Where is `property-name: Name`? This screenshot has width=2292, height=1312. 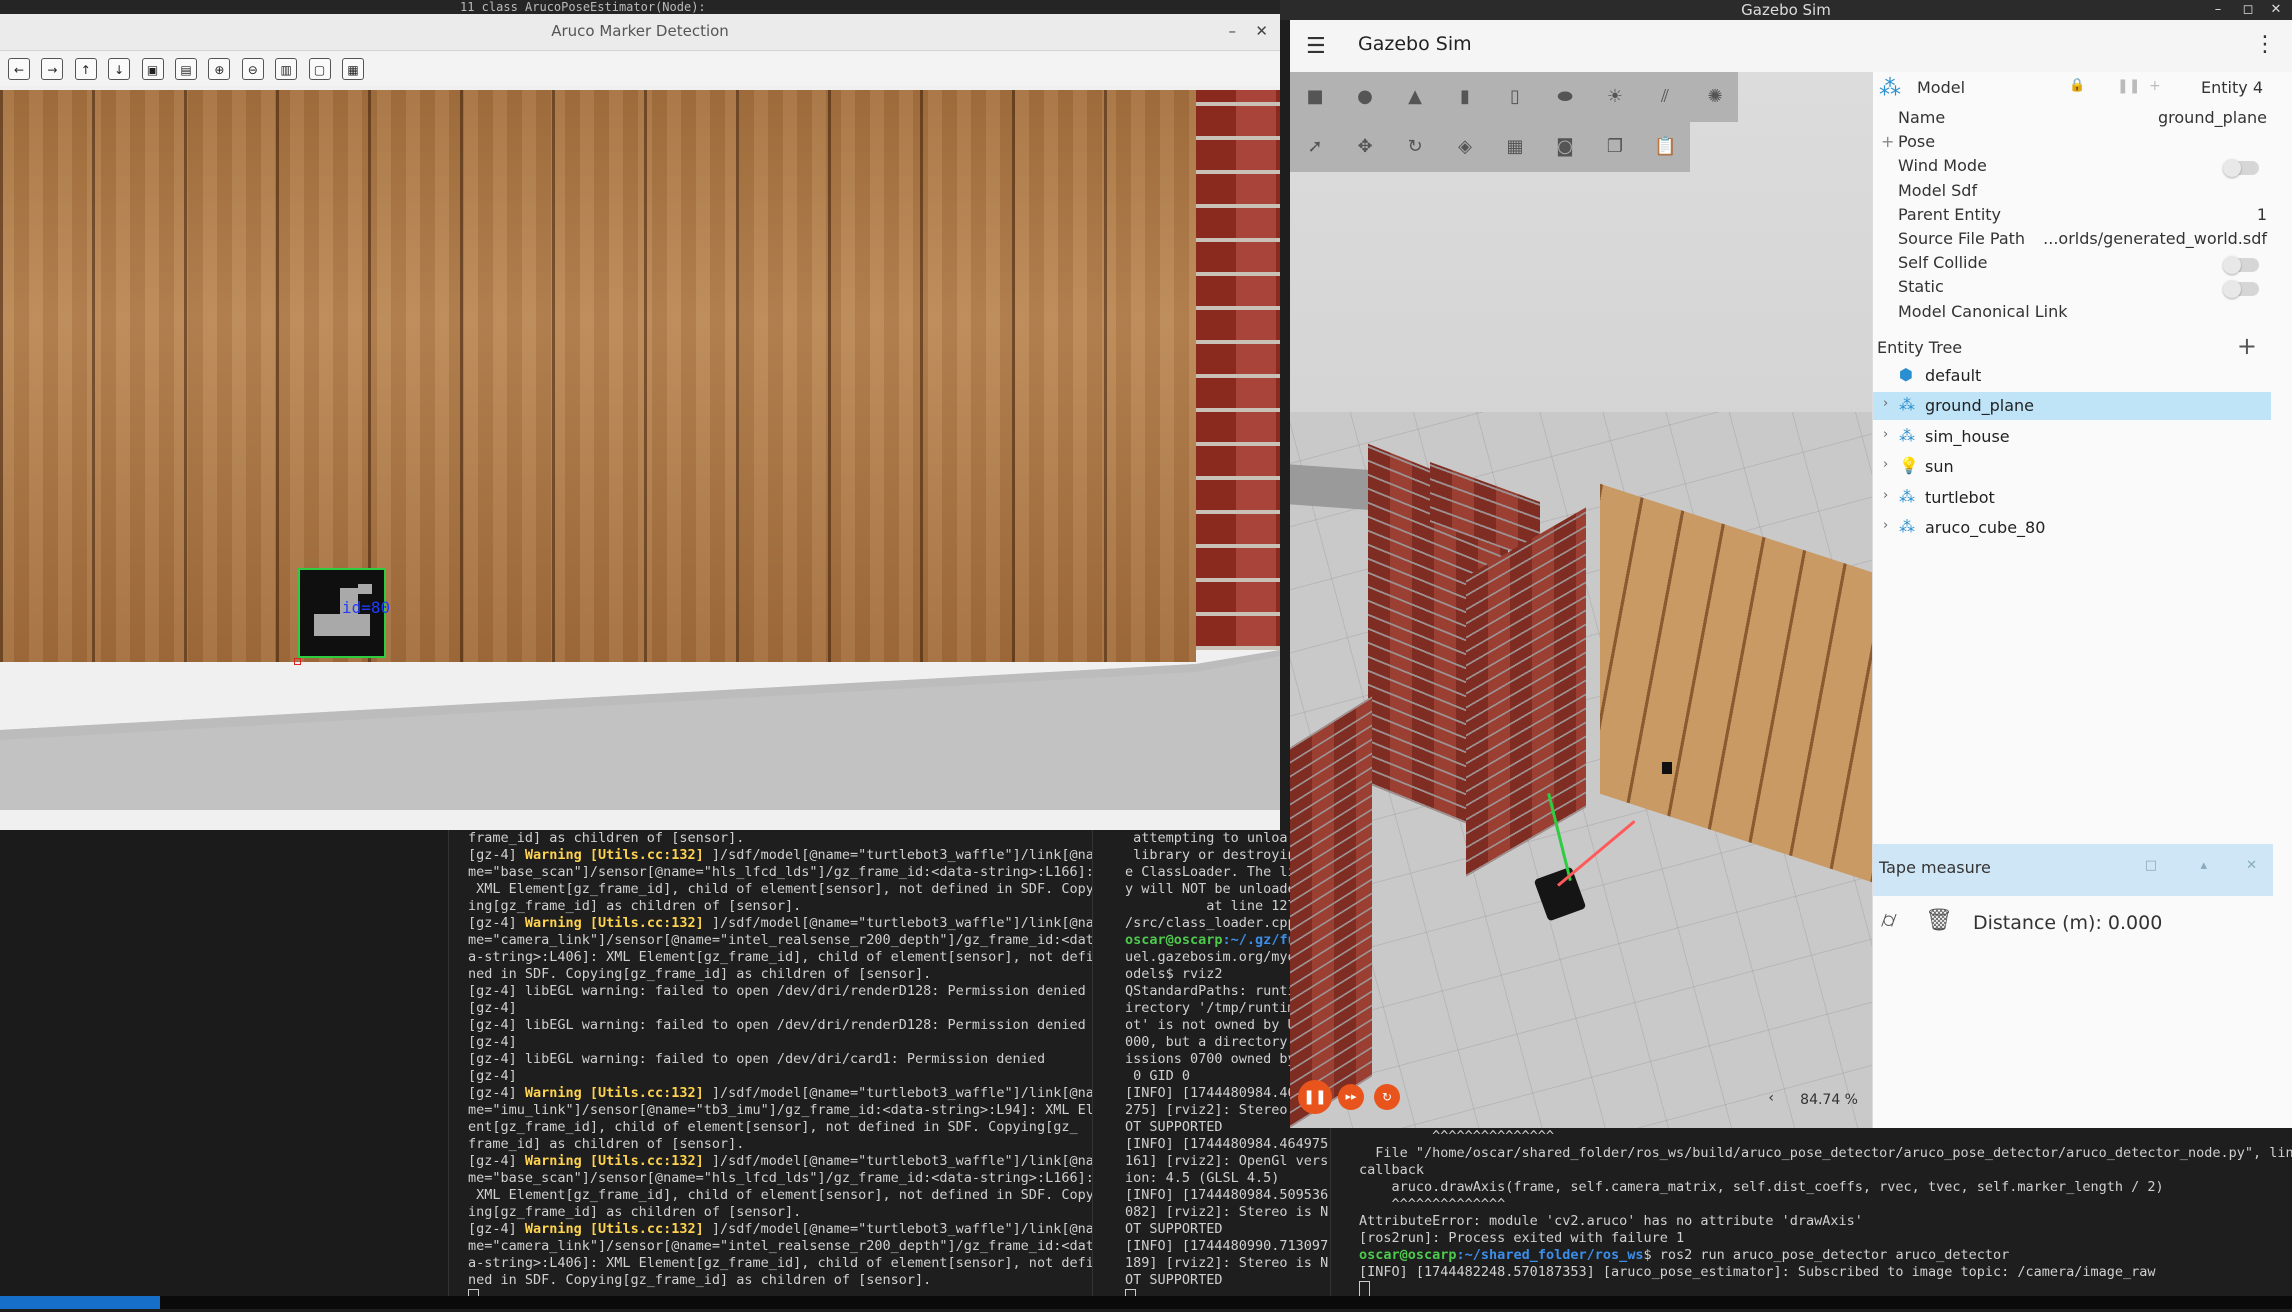
property-name: Name is located at coordinates (1922, 117).